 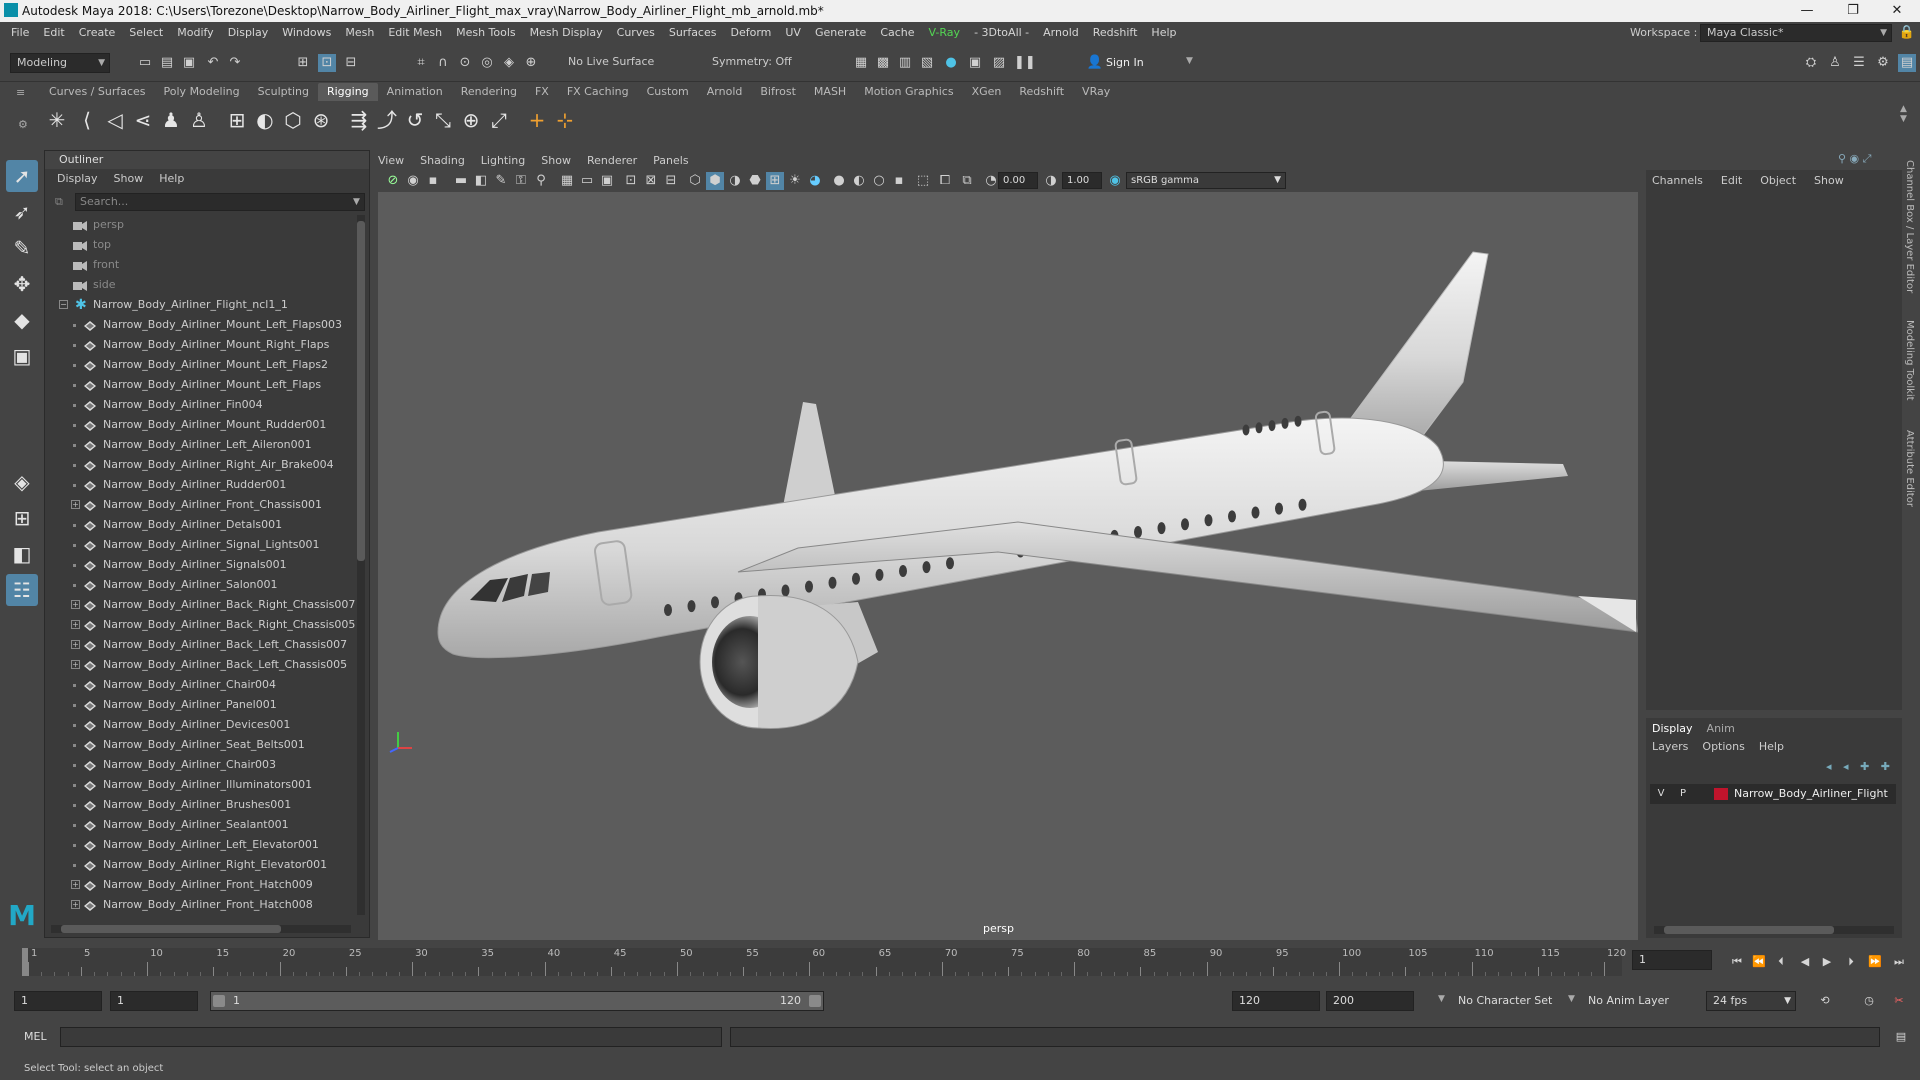 What do you see at coordinates (1672, 728) in the screenshot?
I see `layer-editor-tab-display: Display` at bounding box center [1672, 728].